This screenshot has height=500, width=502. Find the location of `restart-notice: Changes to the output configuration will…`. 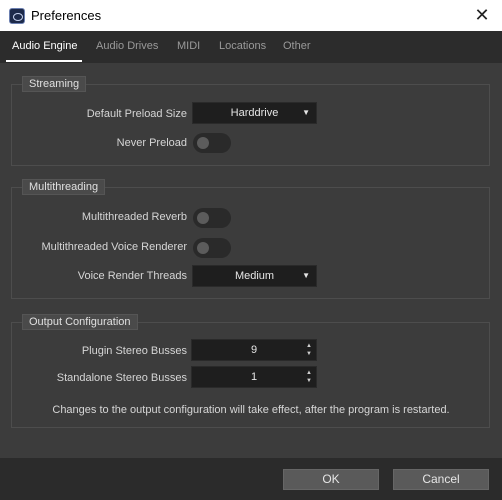

restart-notice: Changes to the output configuration will… is located at coordinates (251, 410).